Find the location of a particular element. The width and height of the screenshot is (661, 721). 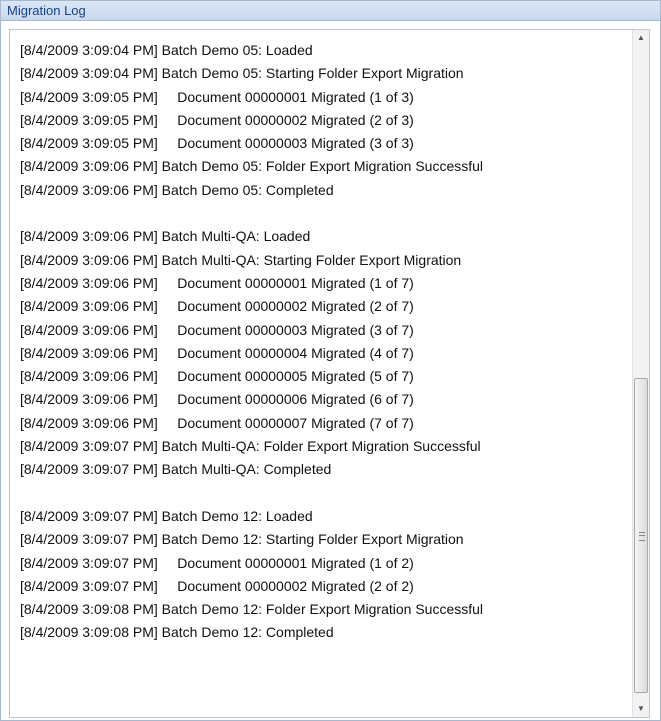

scrollbar-thumb is located at coordinates (641, 535).